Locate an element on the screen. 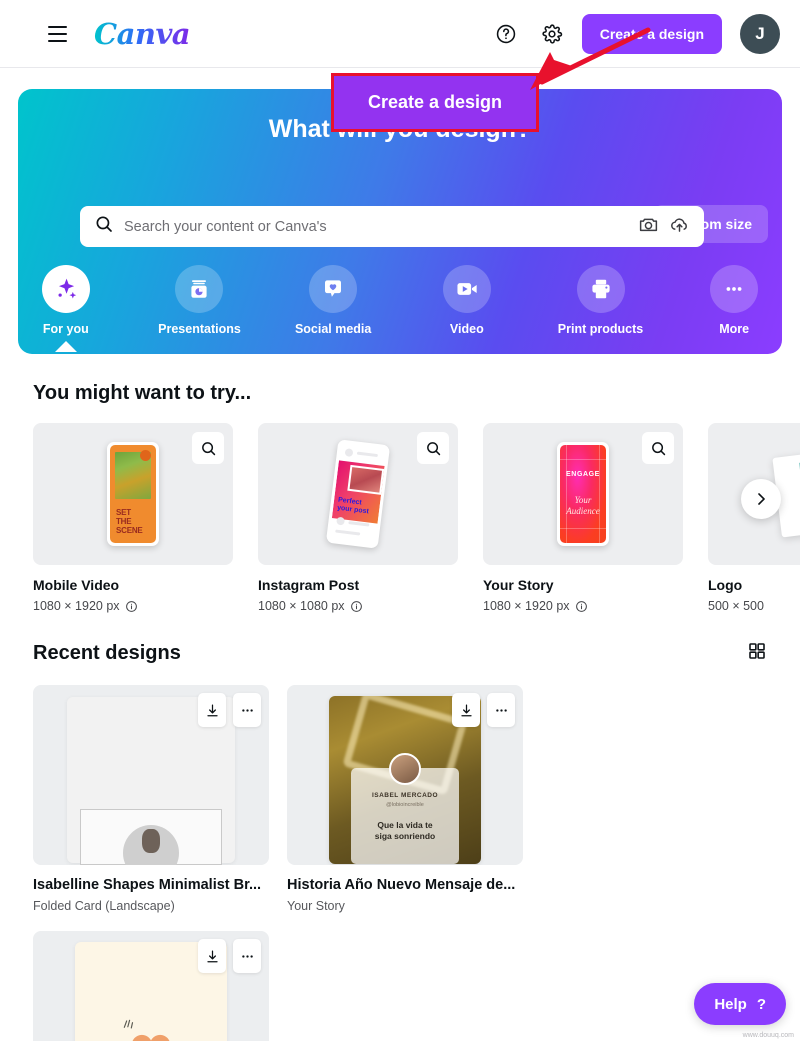 The width and height of the screenshot is (800, 1041). watermark: www.douuq.com is located at coordinates (768, 1035).